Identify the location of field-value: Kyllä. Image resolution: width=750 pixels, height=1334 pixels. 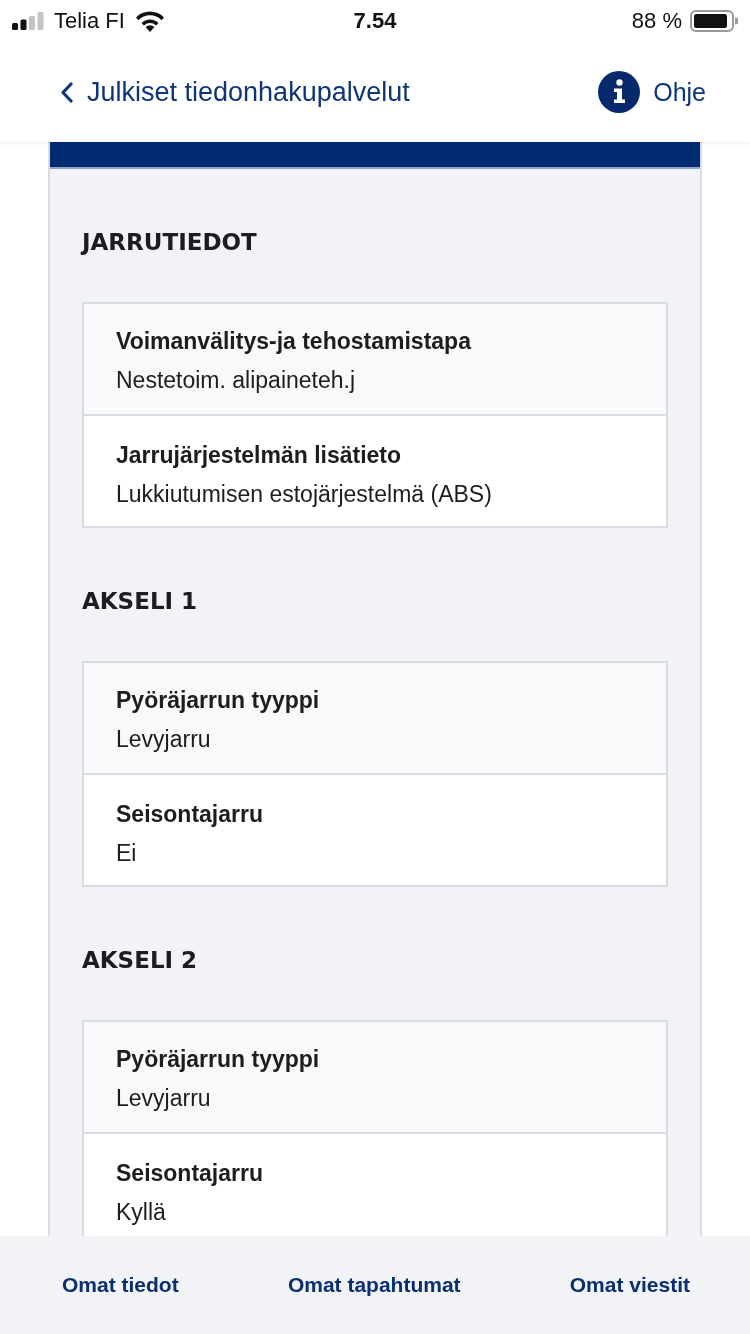
(141, 1212).